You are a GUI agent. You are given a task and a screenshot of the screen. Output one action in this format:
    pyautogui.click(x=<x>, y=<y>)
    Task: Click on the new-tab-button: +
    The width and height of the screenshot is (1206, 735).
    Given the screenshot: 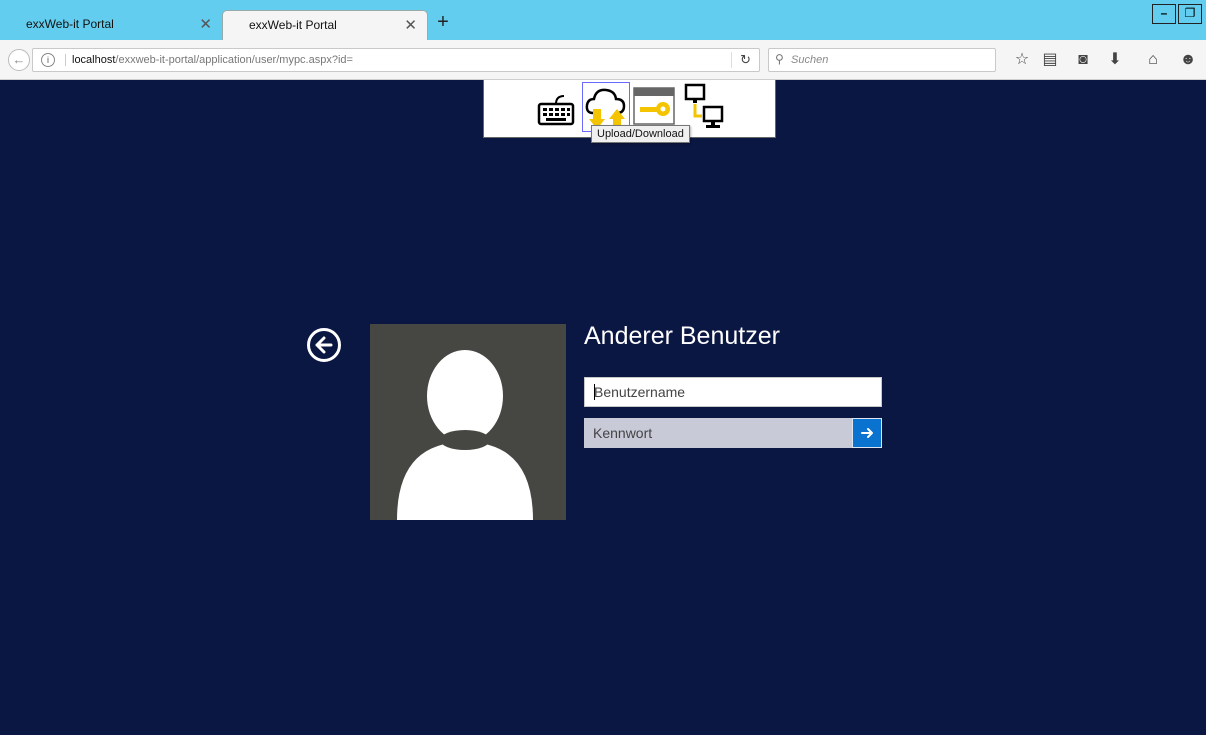 What is the action you would take?
    pyautogui.click(x=443, y=23)
    